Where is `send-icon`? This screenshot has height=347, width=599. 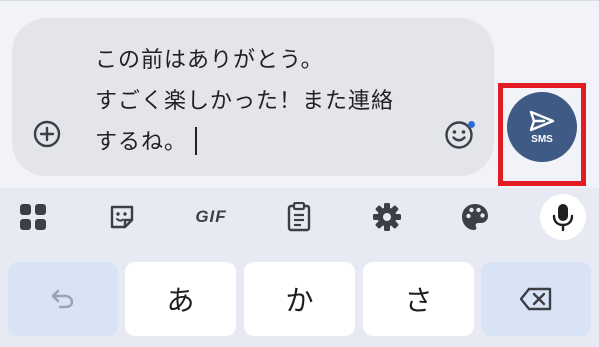
send-icon is located at coordinates (542, 121).